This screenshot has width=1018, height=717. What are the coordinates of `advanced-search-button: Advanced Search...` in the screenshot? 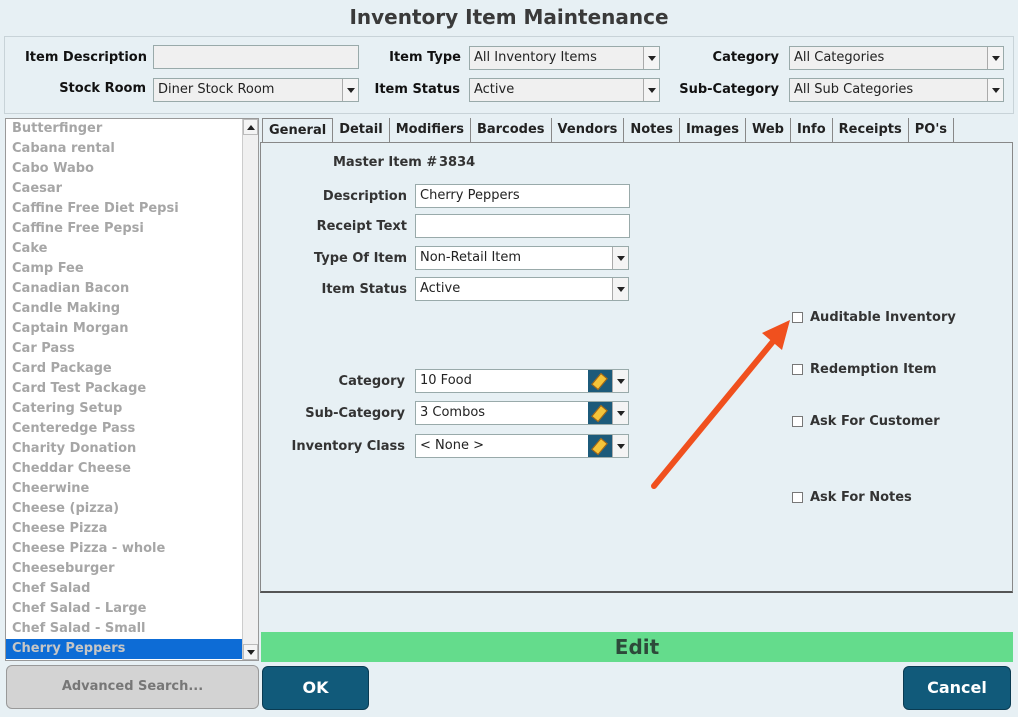 It's located at (132, 687).